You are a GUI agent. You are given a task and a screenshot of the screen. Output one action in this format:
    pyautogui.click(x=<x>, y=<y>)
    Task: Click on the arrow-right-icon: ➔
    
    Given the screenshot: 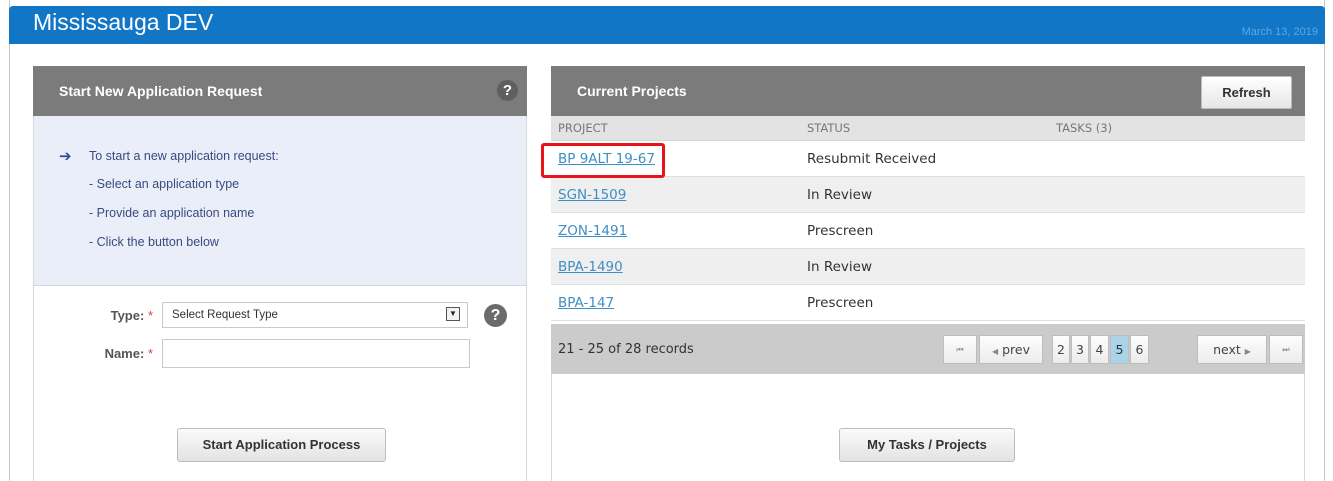 What is the action you would take?
    pyautogui.click(x=65, y=156)
    